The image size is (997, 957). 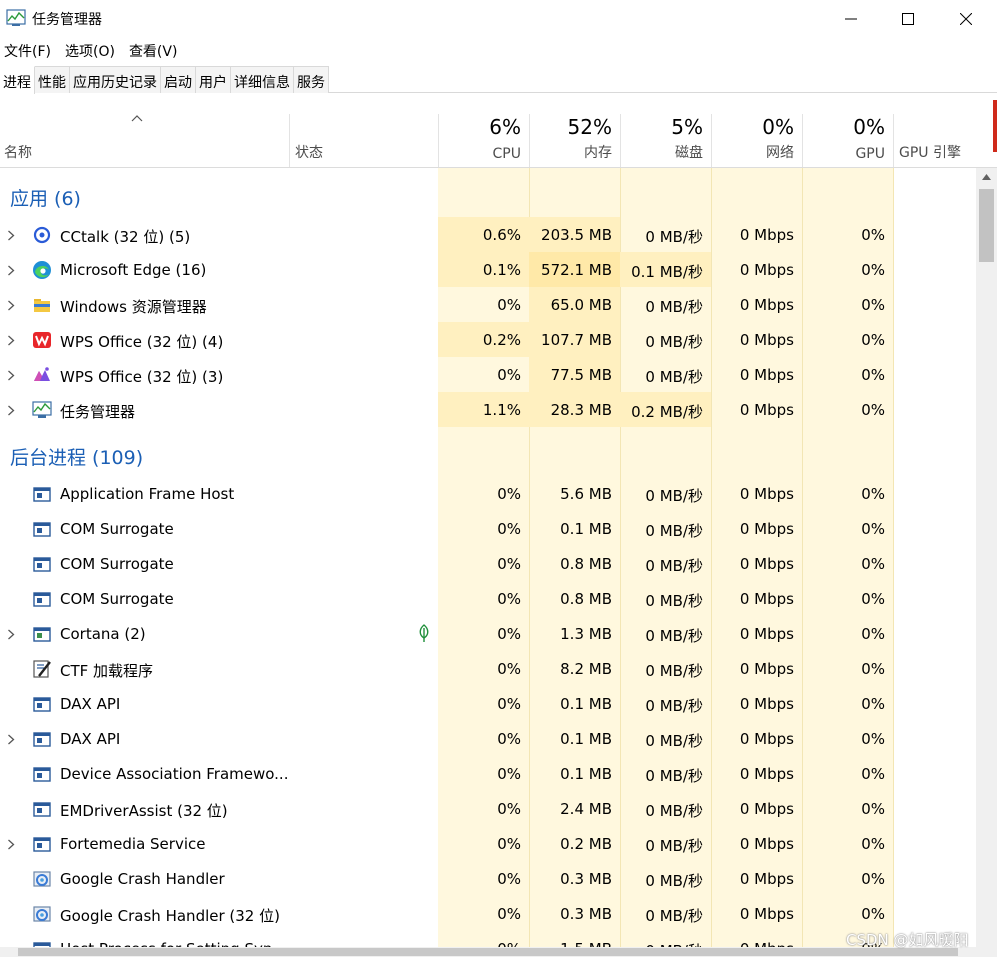 I want to click on tab-users: 用户, so click(x=213, y=79).